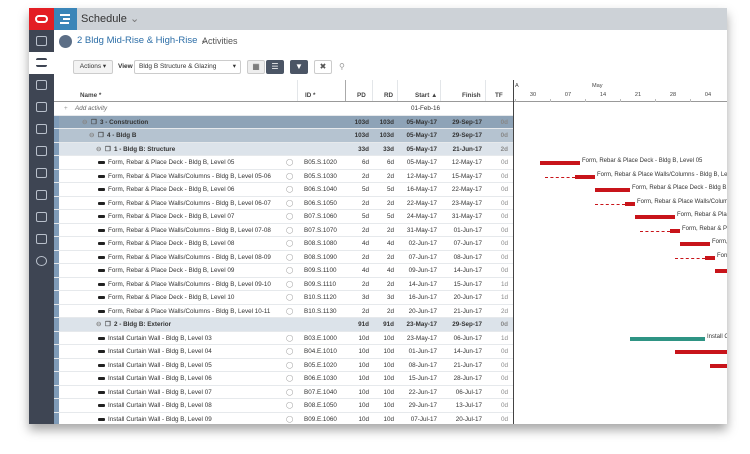 The image size is (750, 454). I want to click on gantt-view-button: ☰, so click(275, 67).